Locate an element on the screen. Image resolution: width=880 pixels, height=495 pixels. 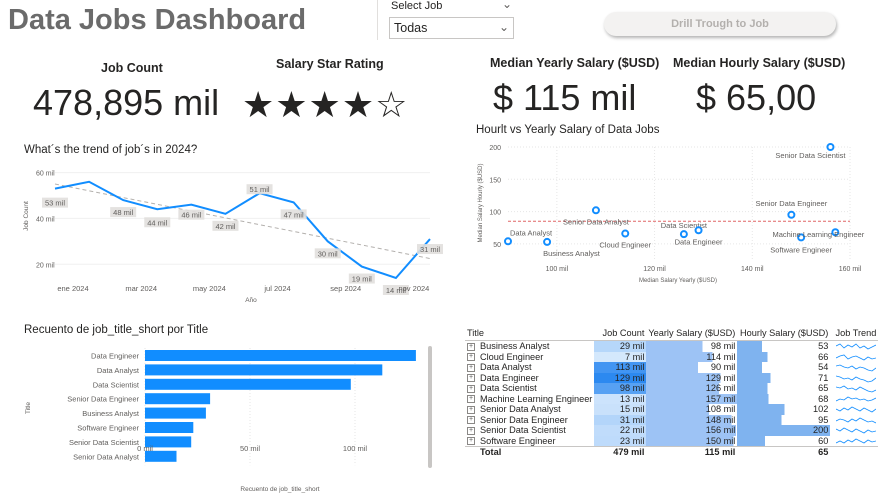
matrix-hourly-cell: 200 is located at coordinates (784, 430).